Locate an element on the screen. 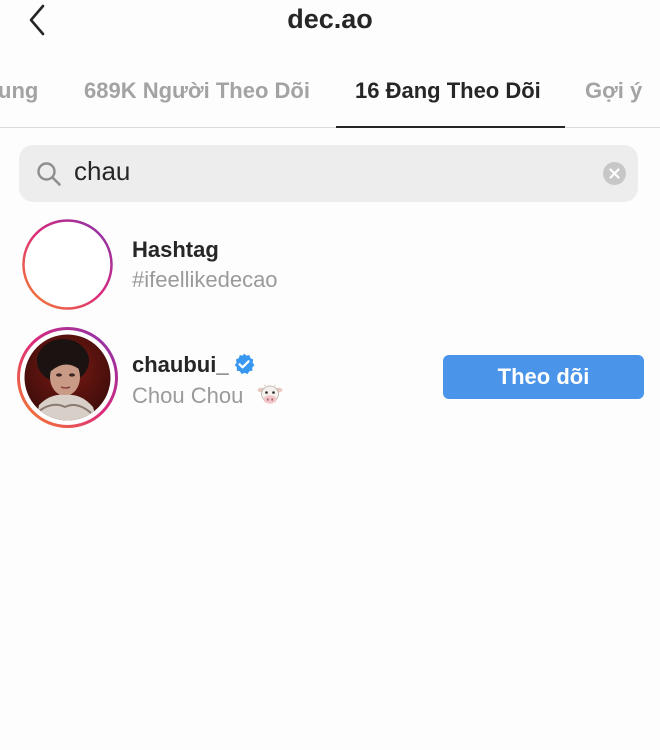 Image resolution: width=660 pixels, height=750 pixels. tab-following: 16 Đang Theo Dõi is located at coordinates (448, 91).